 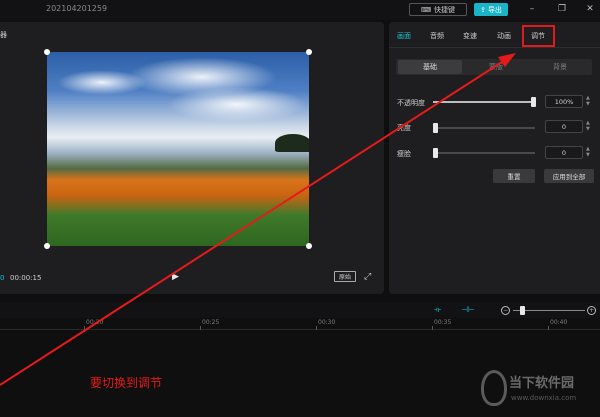 What do you see at coordinates (589, 101) in the screenshot?
I see `opacity-stepper-icon: ▲ ▼` at bounding box center [589, 101].